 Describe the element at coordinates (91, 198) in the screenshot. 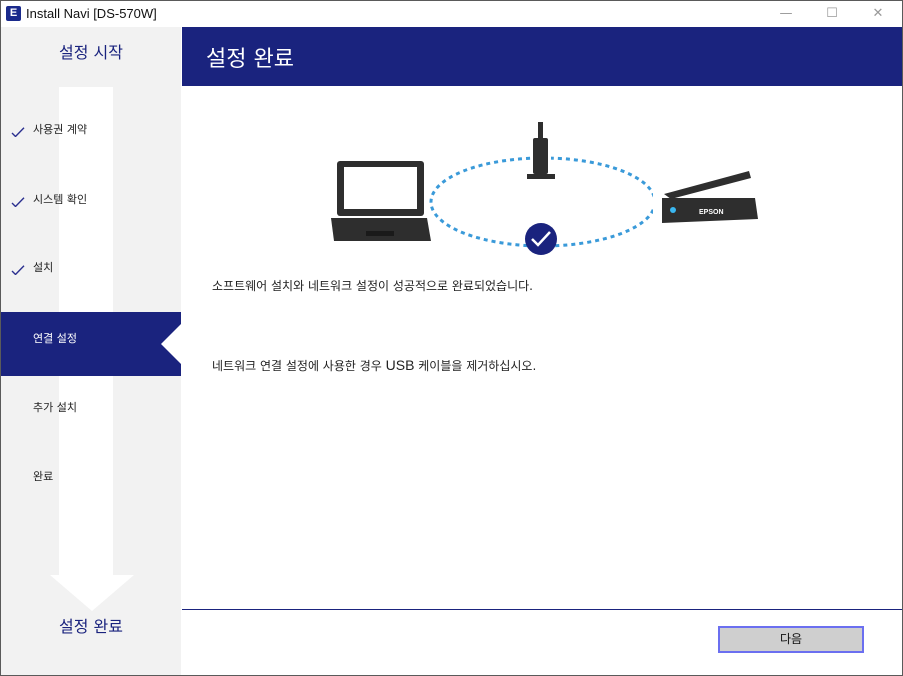

I see `step-system-check: 시스템 확인` at that location.